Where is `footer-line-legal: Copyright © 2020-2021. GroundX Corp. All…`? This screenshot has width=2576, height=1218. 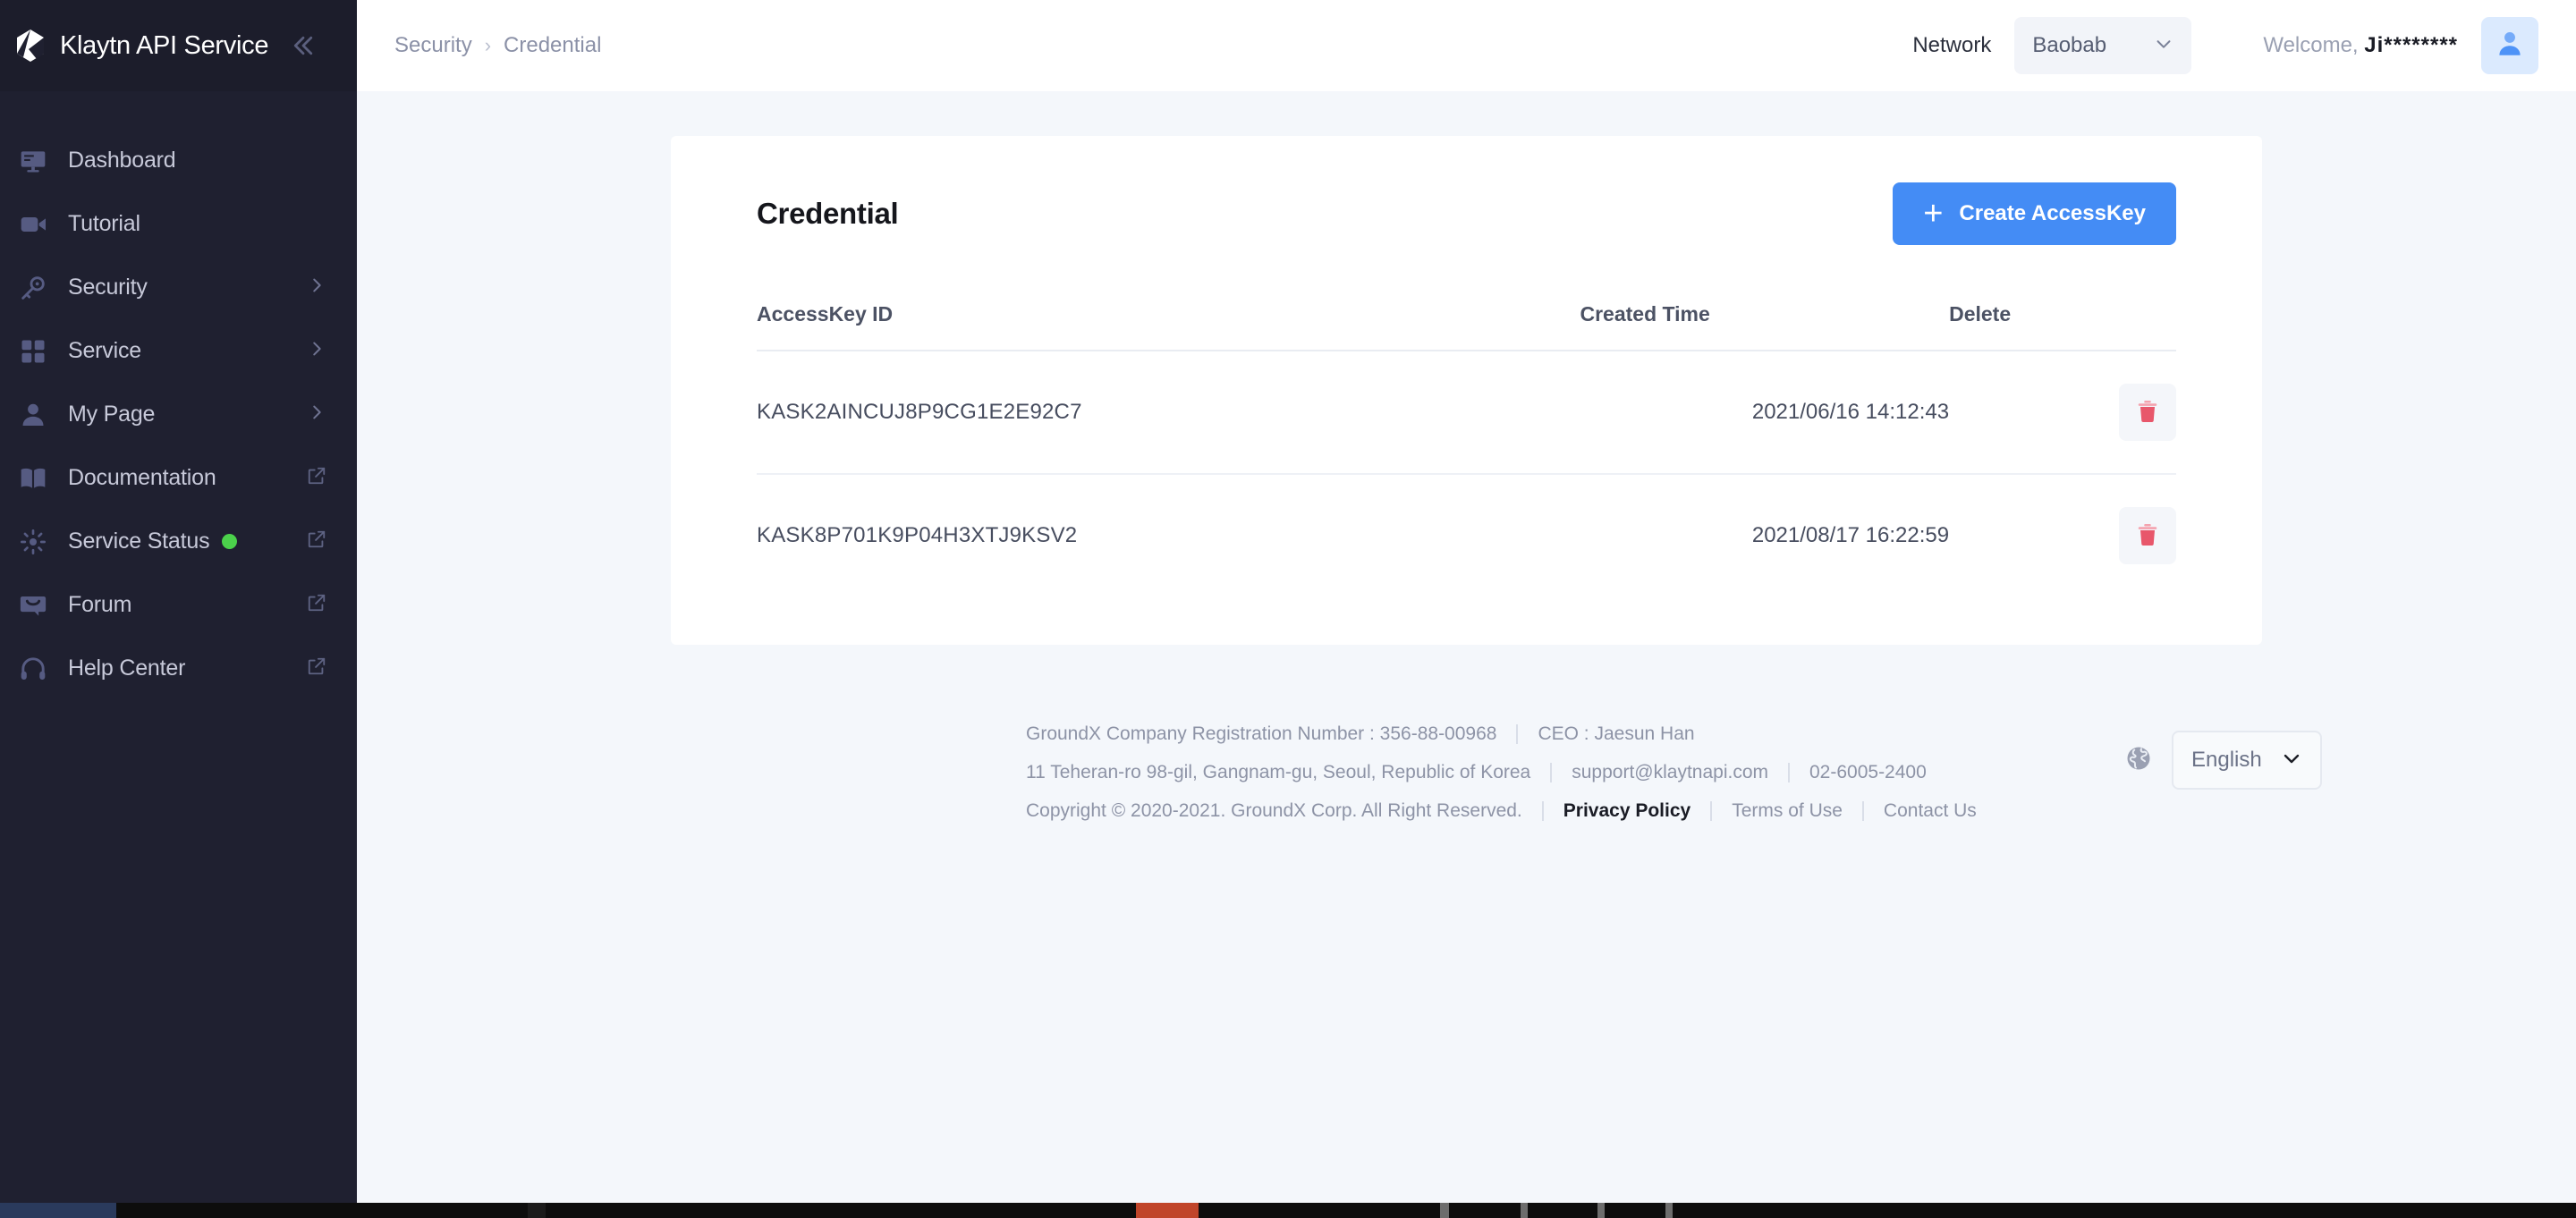
footer-line-legal: Copyright © 2020-2021. GroundX Corp. All… is located at coordinates (1501, 811).